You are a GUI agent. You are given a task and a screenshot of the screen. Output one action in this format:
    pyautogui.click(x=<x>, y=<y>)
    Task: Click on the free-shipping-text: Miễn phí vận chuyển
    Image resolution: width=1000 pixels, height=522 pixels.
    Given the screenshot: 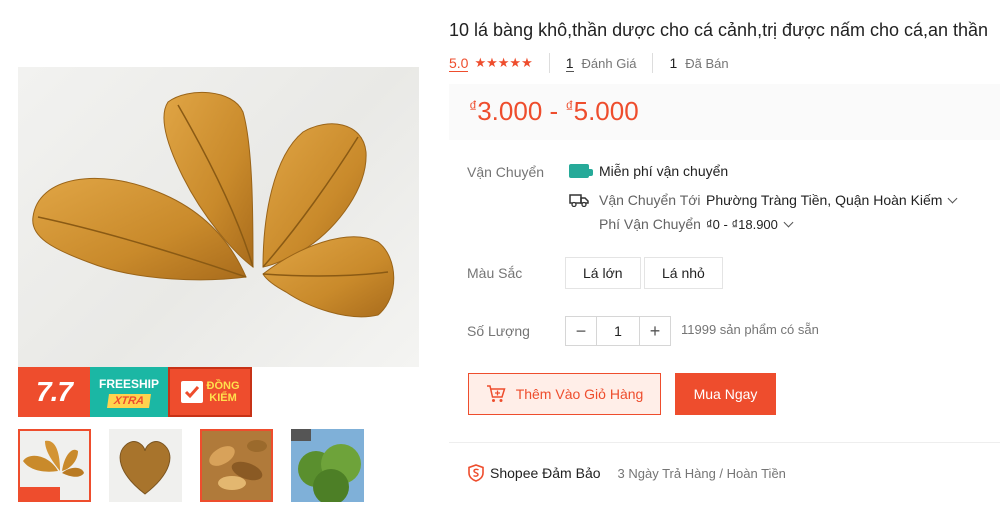 What is the action you would take?
    pyautogui.click(x=664, y=171)
    